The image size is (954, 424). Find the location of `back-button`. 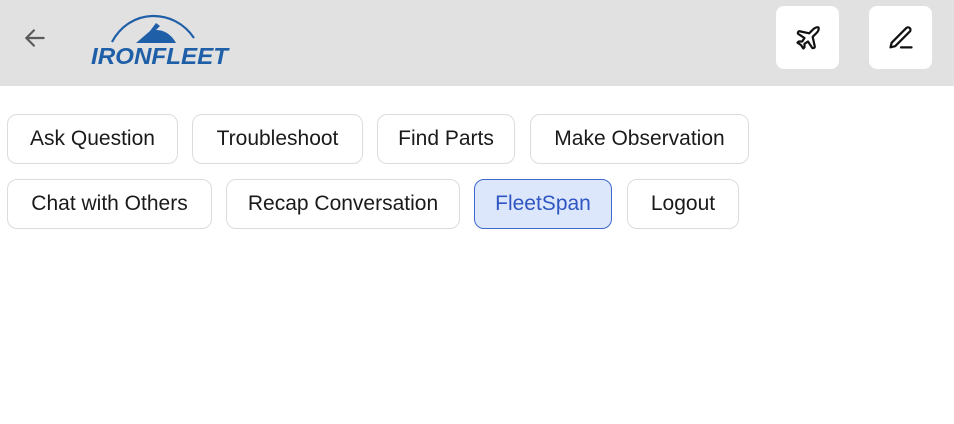

back-button is located at coordinates (35, 38).